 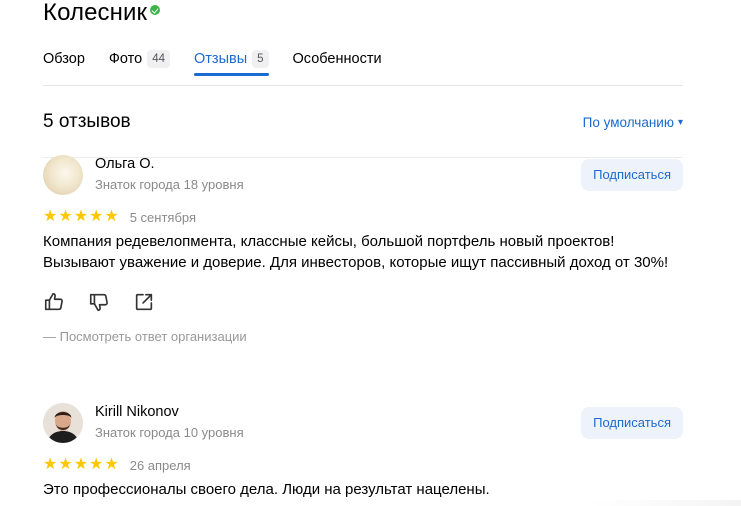 What do you see at coordinates (87, 121) in the screenshot?
I see `reviews-count-title: 5 отзывов` at bounding box center [87, 121].